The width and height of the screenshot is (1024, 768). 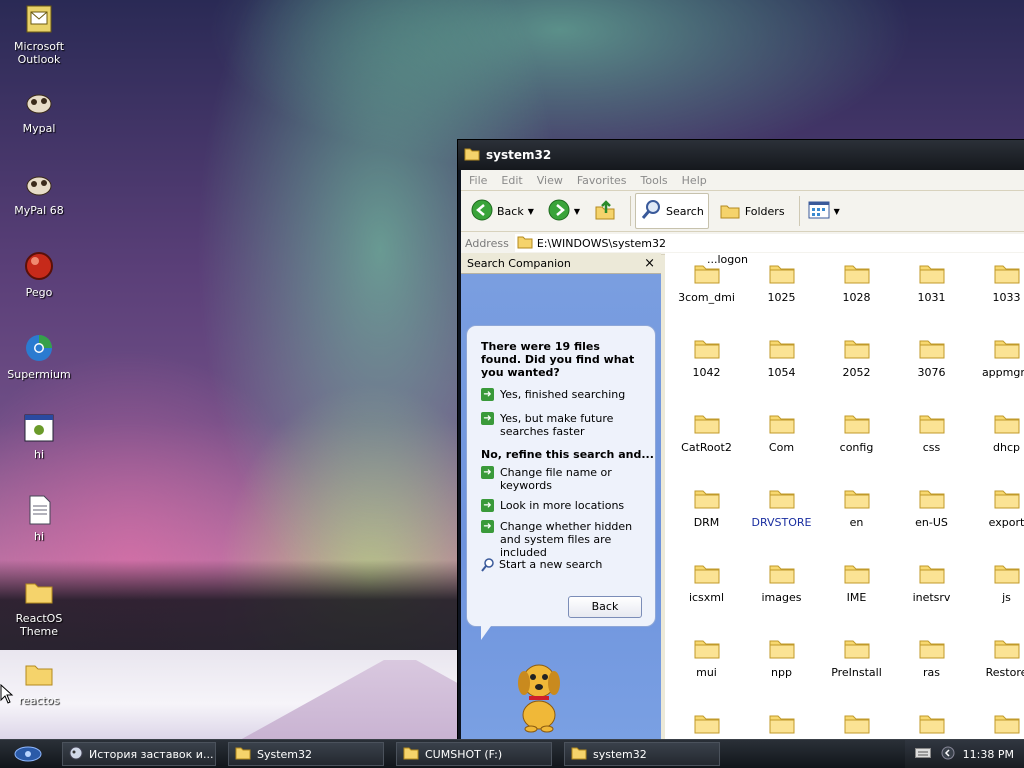 I want to click on file-item: Restore, so click(x=996, y=657).